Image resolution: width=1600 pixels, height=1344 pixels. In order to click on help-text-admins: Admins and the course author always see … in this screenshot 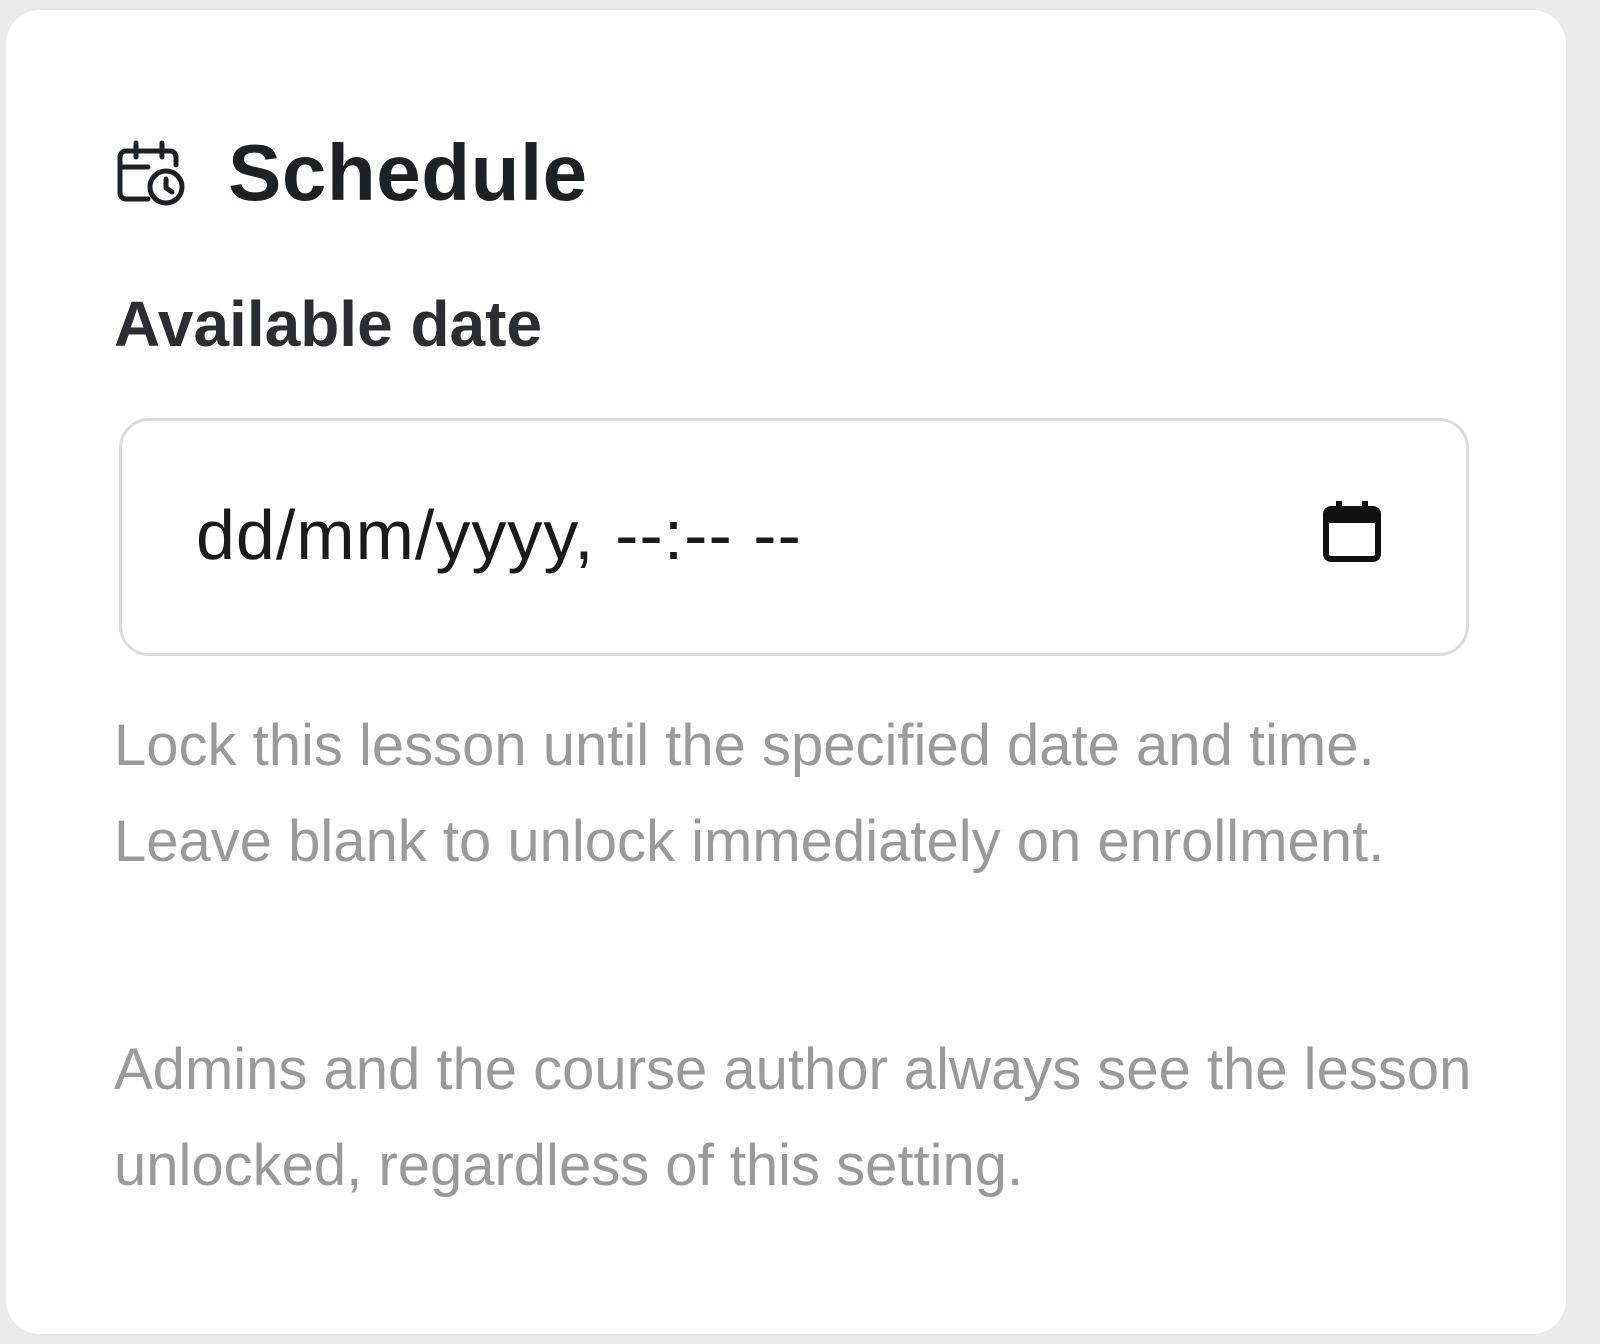, I will do `click(793, 1117)`.